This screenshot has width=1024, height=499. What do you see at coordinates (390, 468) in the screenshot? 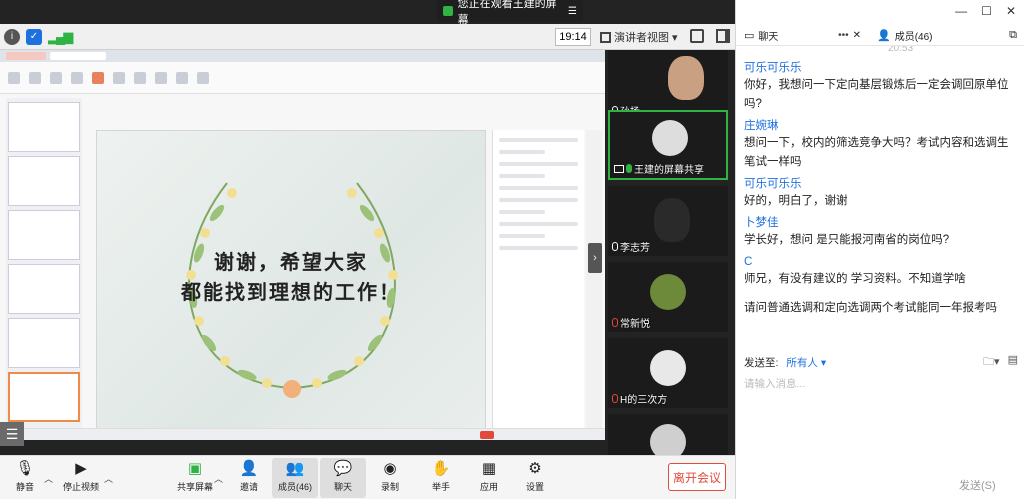
I see `record-icon: ◉` at bounding box center [390, 468].